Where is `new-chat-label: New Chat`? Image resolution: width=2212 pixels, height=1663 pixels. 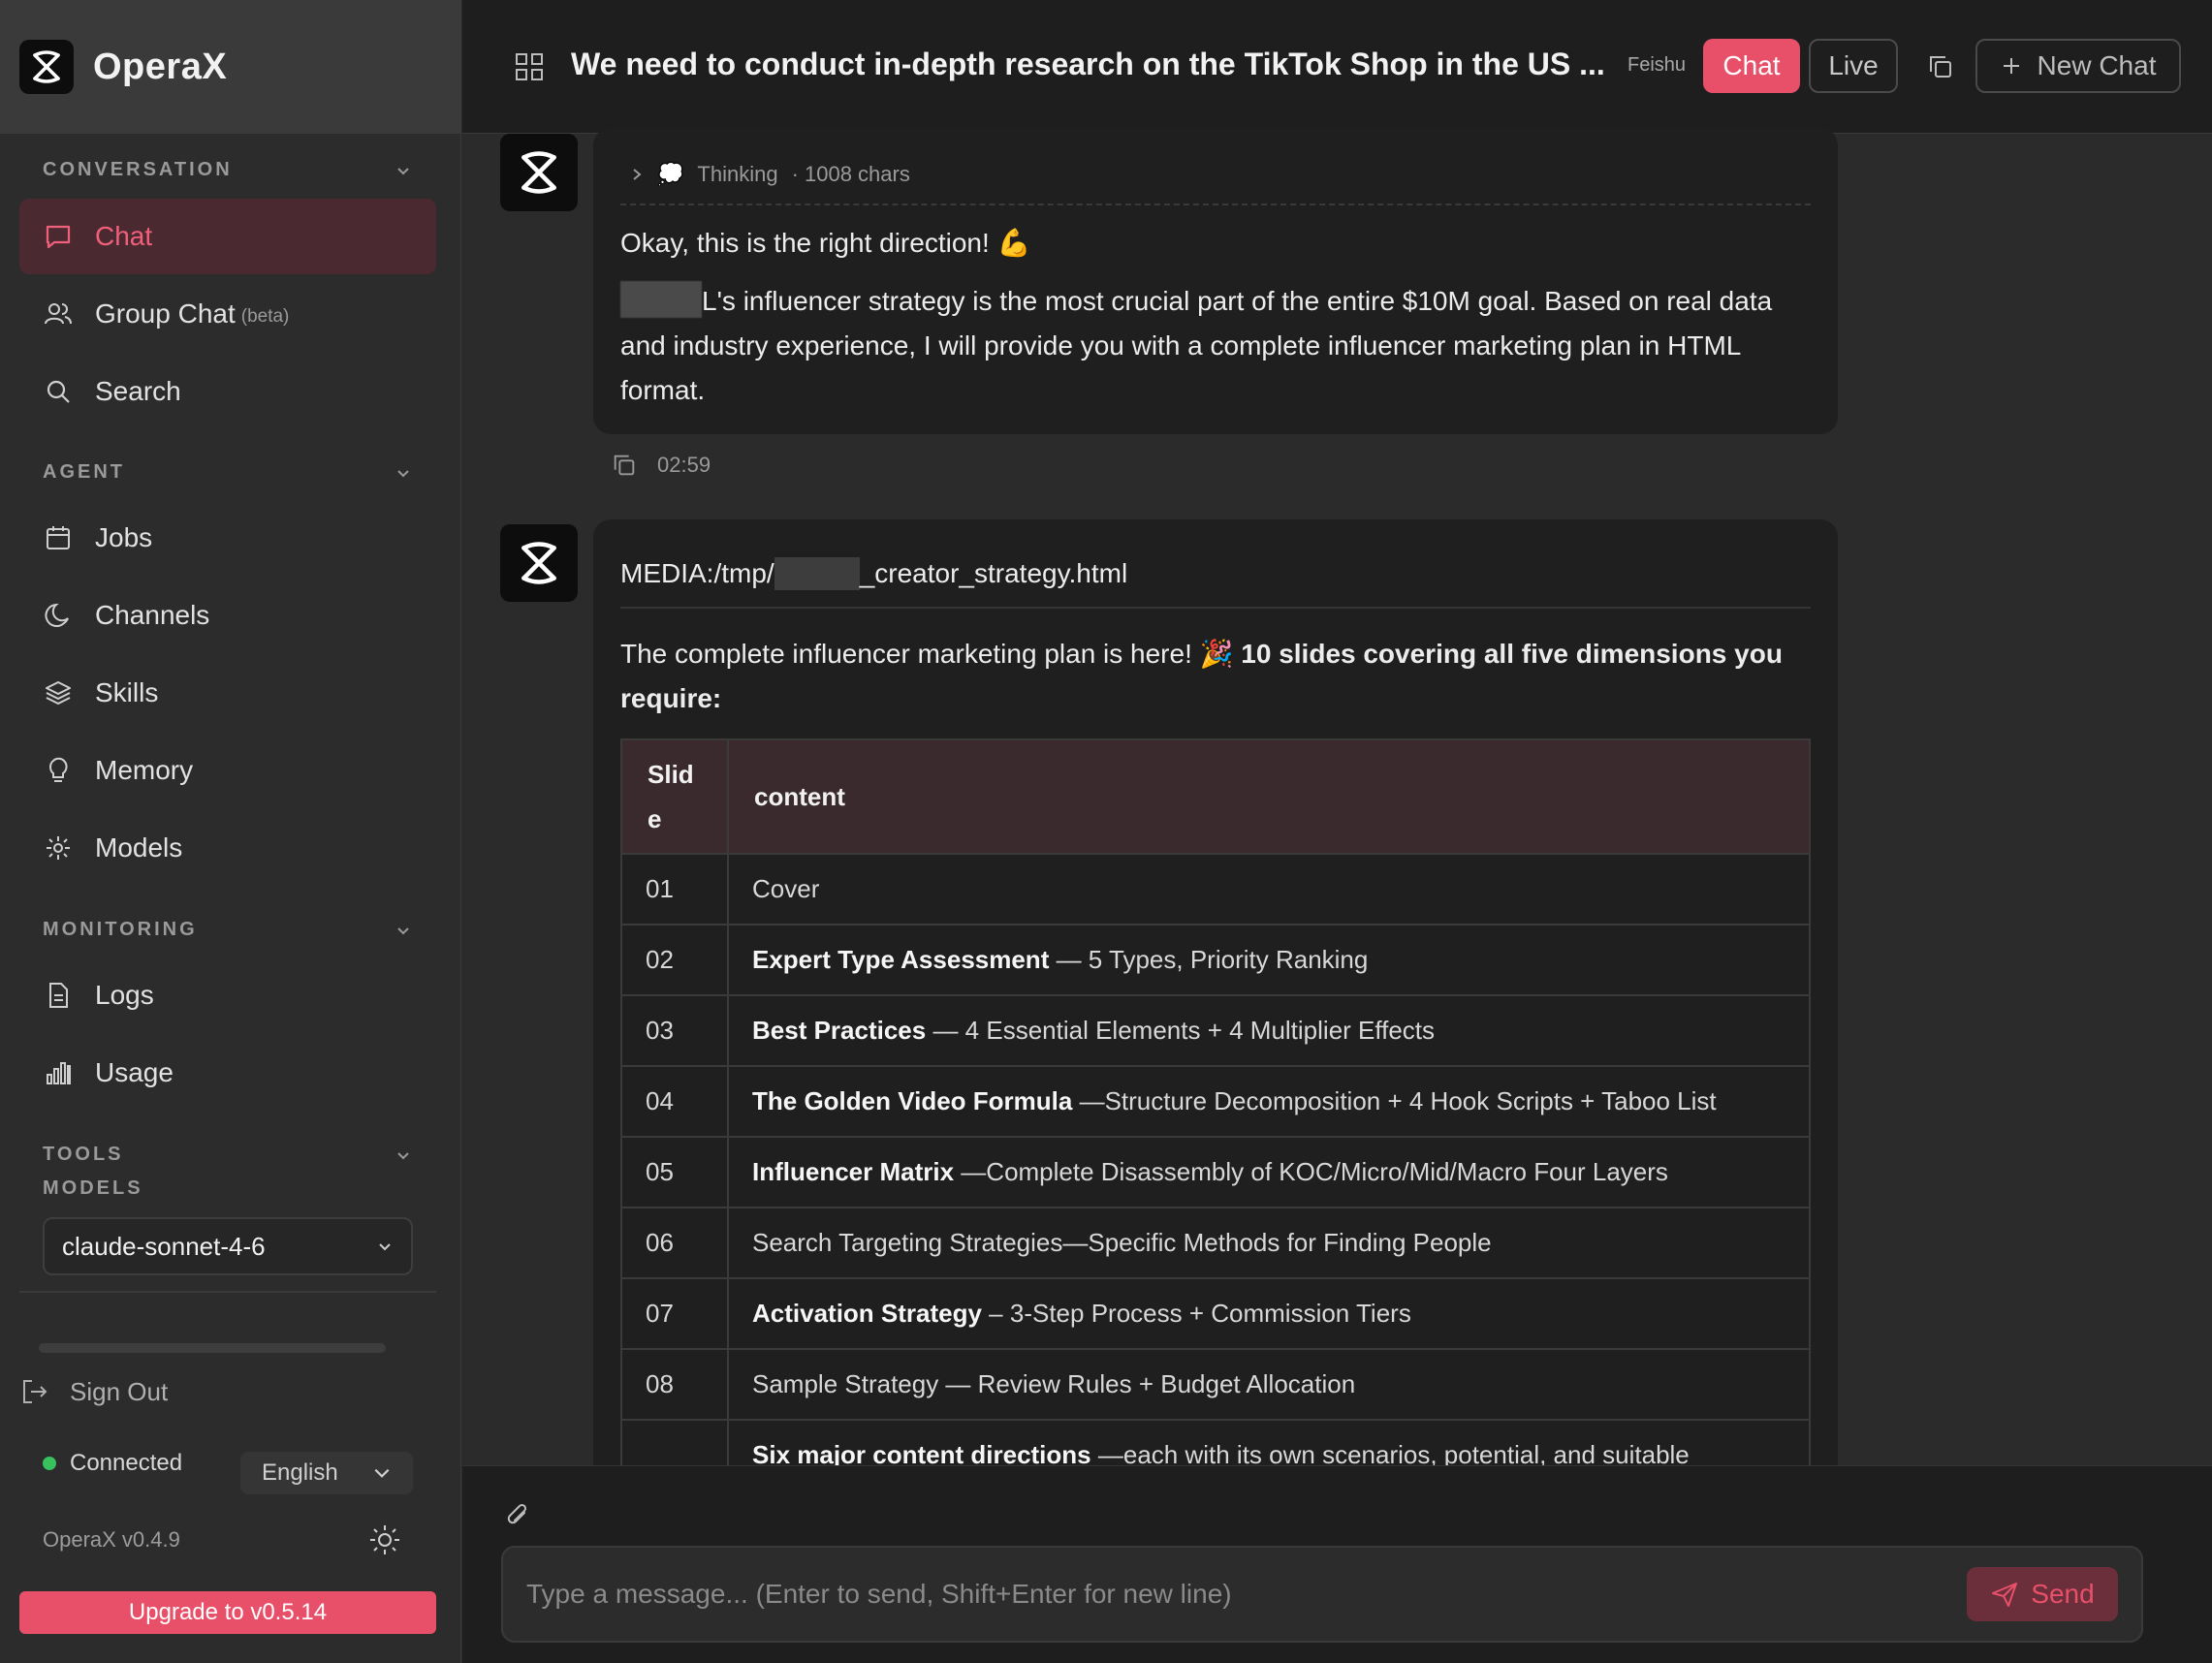 new-chat-label: New Chat is located at coordinates (2097, 65).